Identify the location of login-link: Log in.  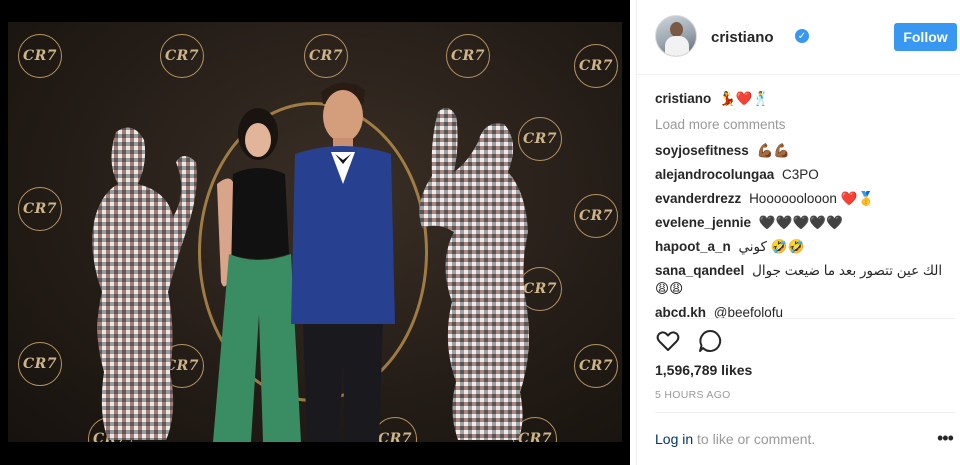
(674, 439).